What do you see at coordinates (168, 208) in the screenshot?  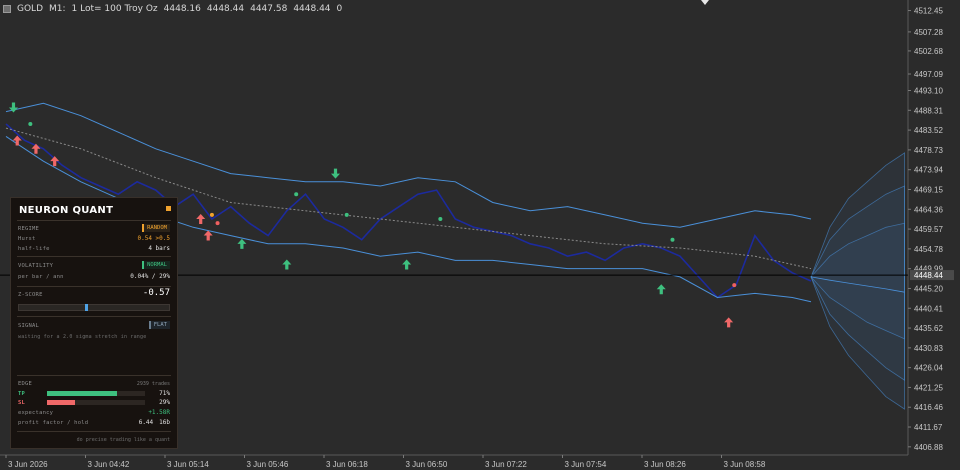 I see `panel-accent-icon` at bounding box center [168, 208].